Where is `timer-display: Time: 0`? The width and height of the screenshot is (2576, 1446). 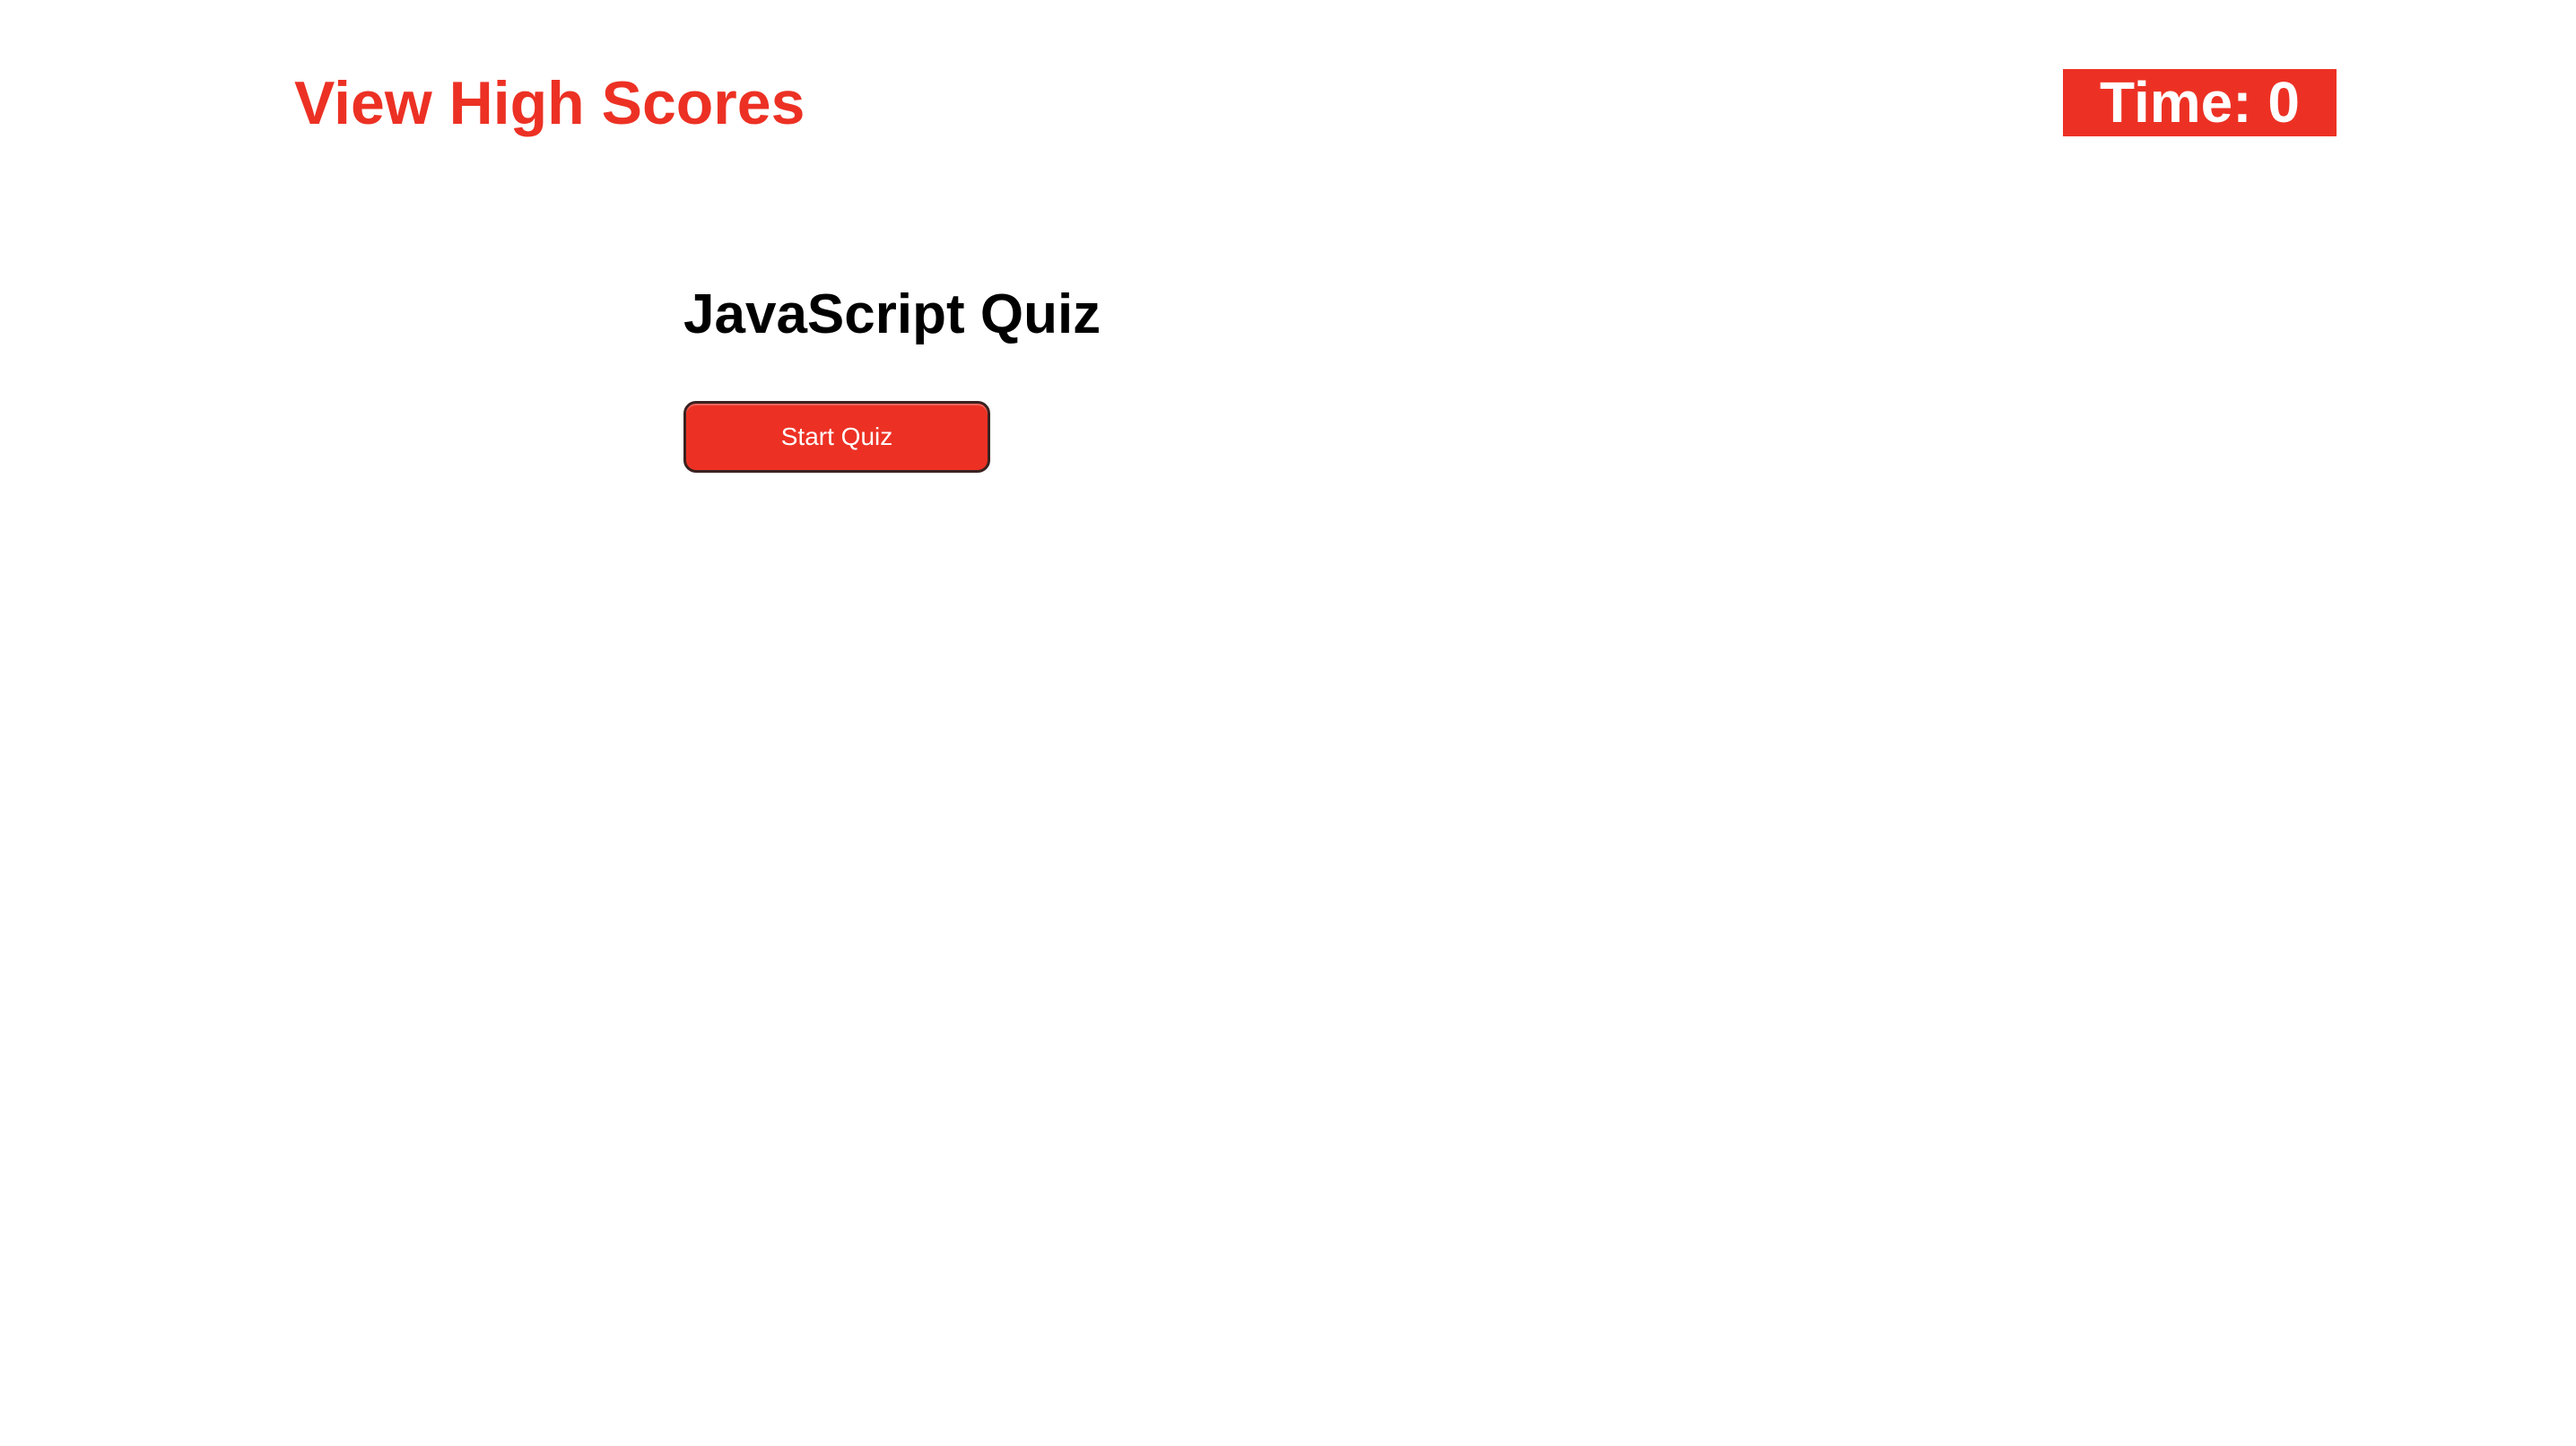 timer-display: Time: 0 is located at coordinates (2200, 102).